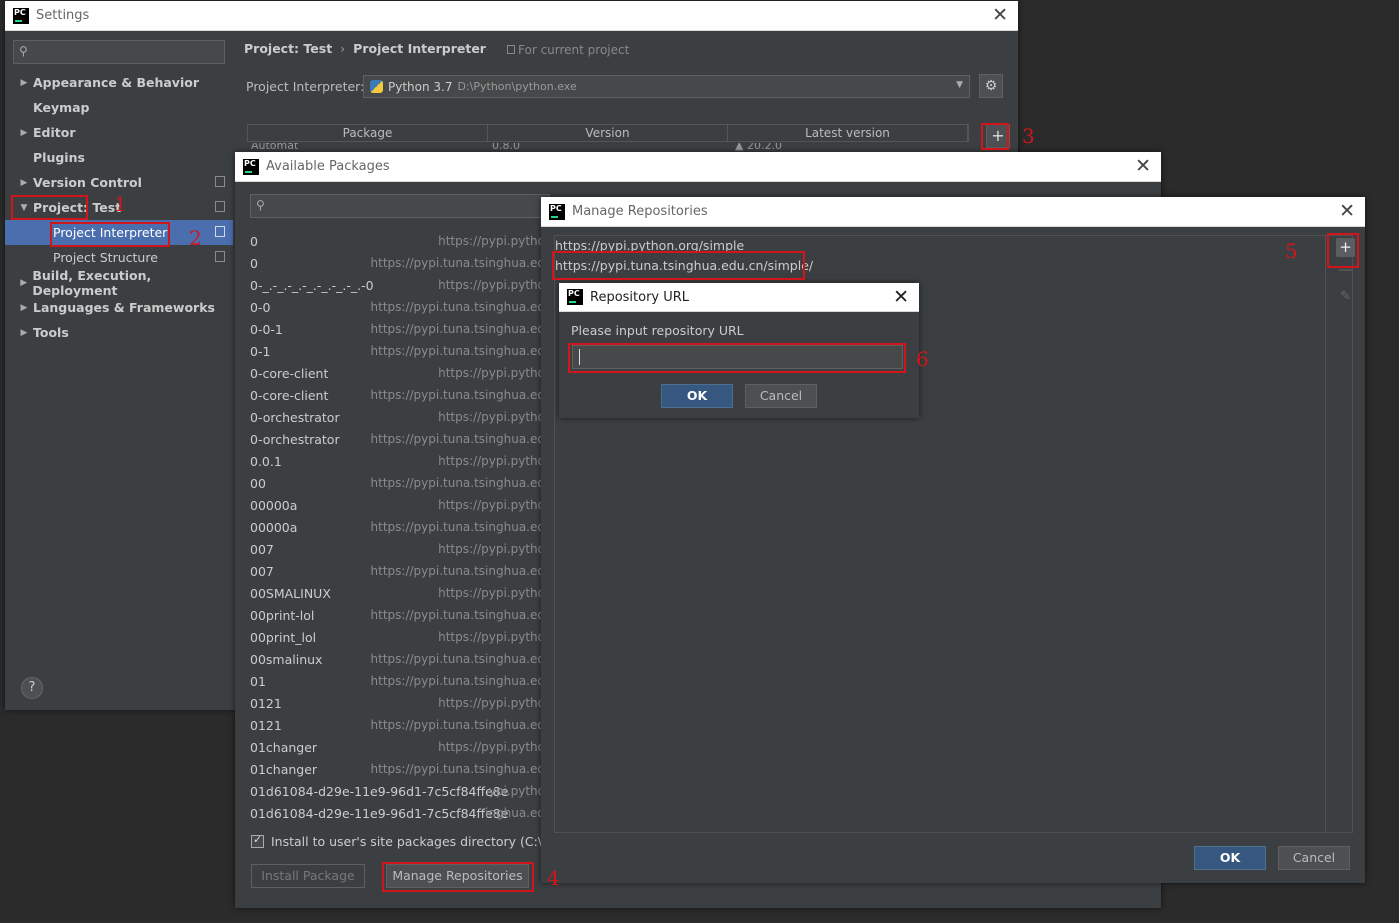  What do you see at coordinates (397, 263) in the screenshot?
I see `list-item: 0 https://pypi.tuna.tsinghua.ed` at bounding box center [397, 263].